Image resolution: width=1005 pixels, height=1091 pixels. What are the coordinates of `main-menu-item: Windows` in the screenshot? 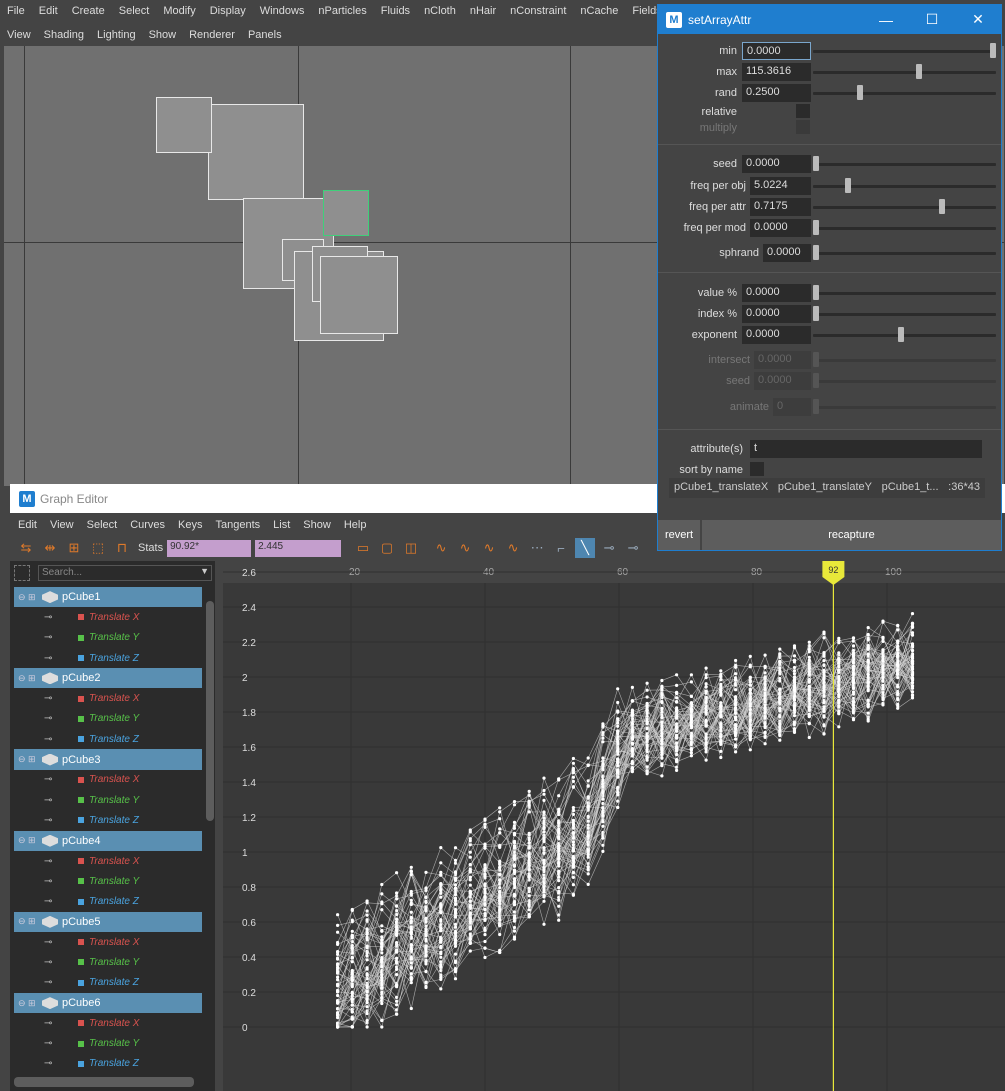 It's located at (282, 11).